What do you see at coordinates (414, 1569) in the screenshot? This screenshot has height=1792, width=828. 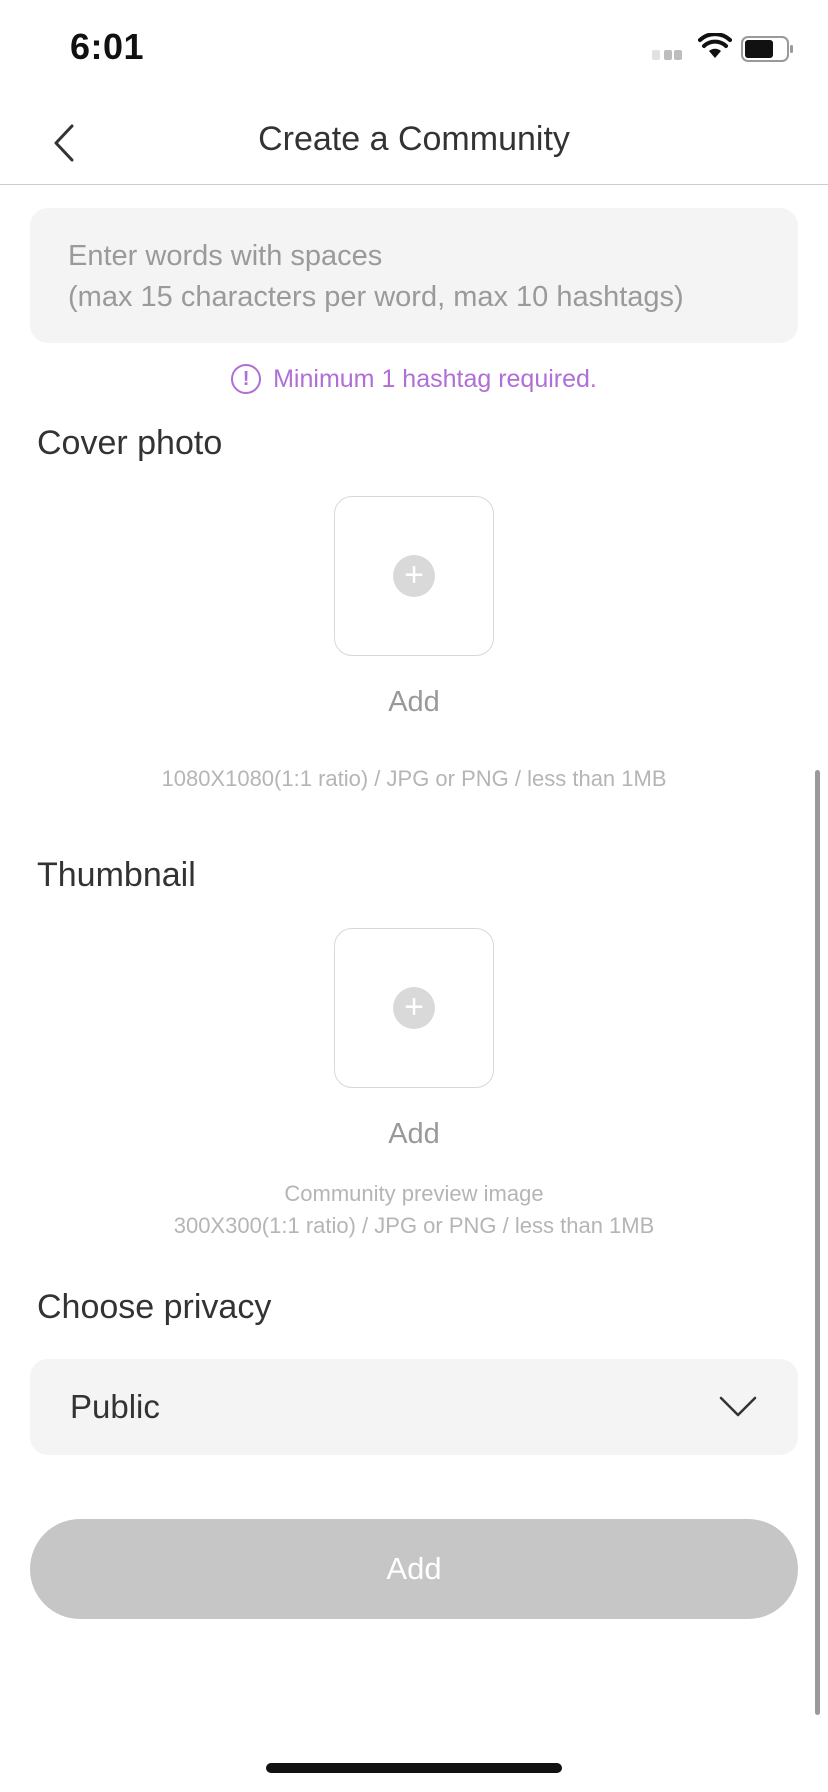 I see `add-community-button: Add` at bounding box center [414, 1569].